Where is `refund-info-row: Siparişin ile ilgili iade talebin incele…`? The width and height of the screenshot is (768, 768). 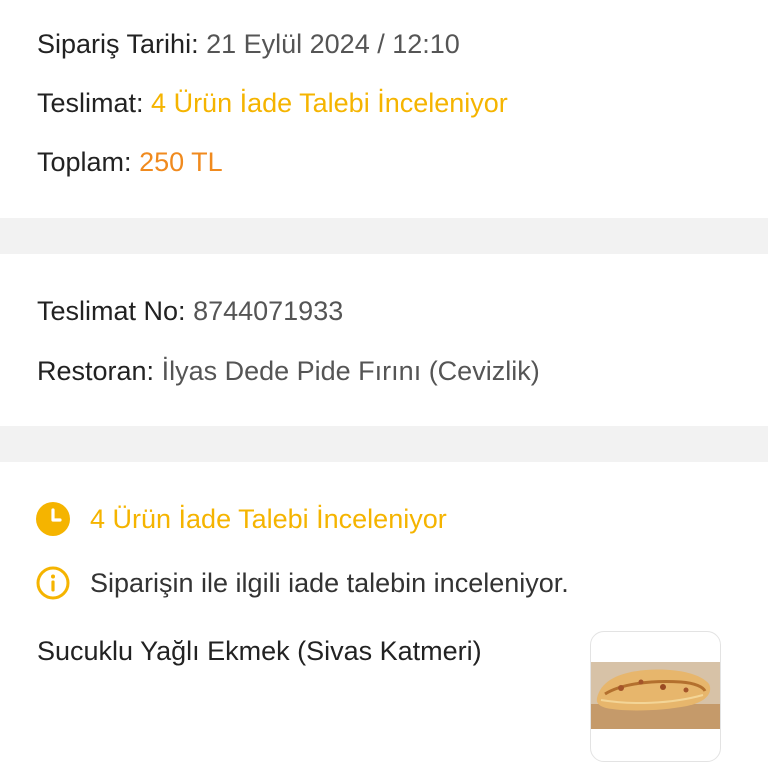 refund-info-row: Siparişin ile ilgili iade talebin incele… is located at coordinates (302, 583).